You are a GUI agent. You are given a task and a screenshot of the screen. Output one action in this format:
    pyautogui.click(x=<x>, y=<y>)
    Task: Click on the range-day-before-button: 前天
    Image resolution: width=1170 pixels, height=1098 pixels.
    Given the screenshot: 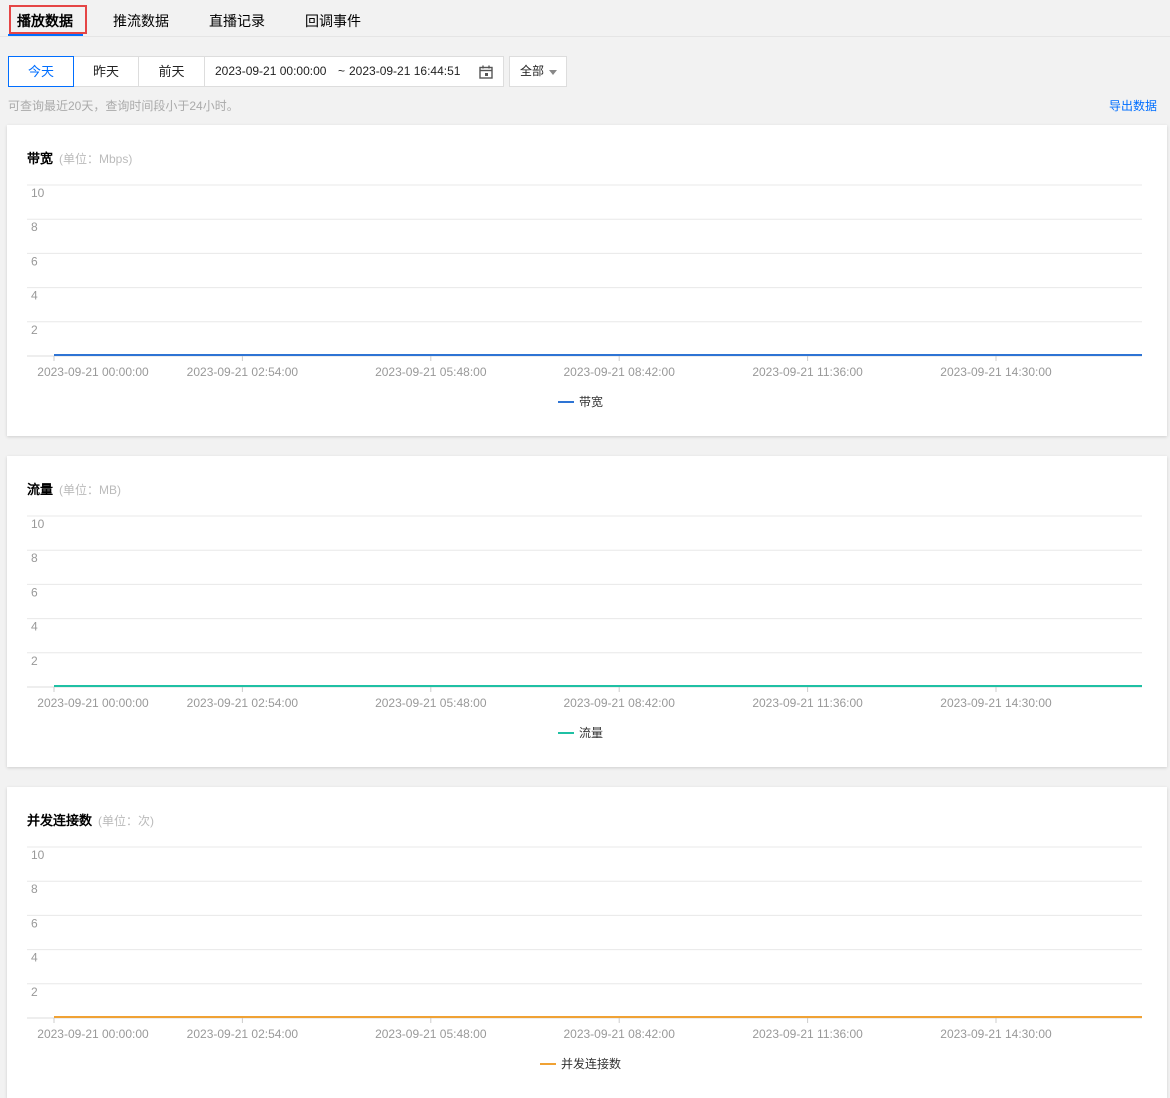 What is the action you would take?
    pyautogui.click(x=171, y=71)
    